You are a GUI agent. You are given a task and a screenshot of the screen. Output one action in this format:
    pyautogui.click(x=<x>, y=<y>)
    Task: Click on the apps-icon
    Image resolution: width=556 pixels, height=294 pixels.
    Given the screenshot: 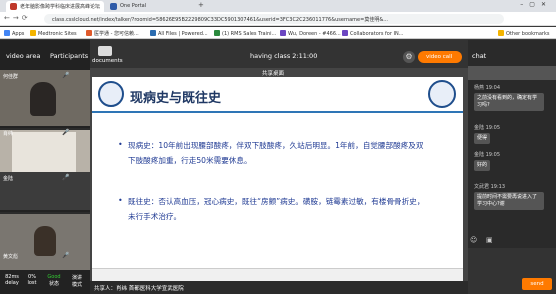 What is the action you would take?
    pyautogui.click(x=7, y=33)
    